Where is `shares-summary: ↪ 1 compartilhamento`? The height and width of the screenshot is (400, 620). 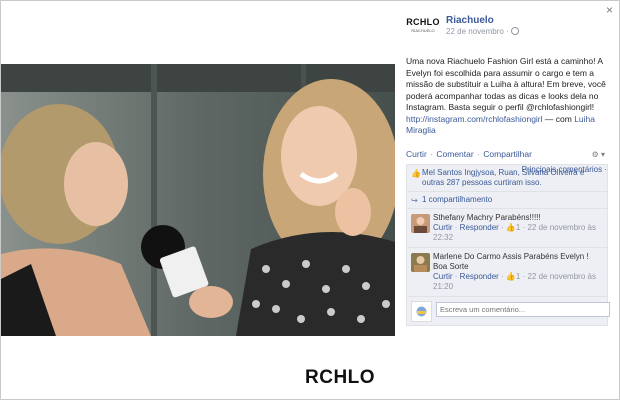 shares-summary: ↪ 1 compartilhamento is located at coordinates (507, 200).